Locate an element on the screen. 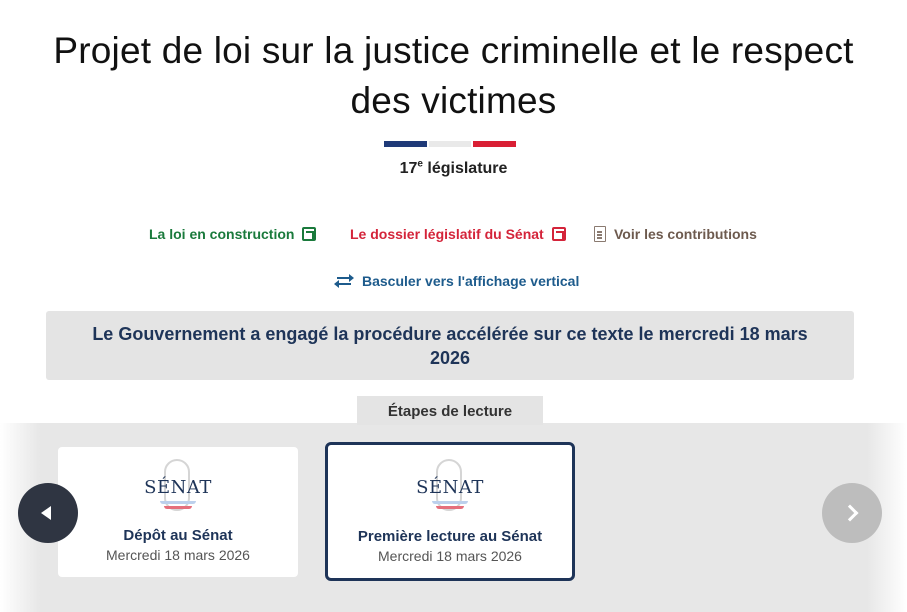 This screenshot has height=612, width=907. link-contributions: Voir les contributions is located at coordinates (675, 234).